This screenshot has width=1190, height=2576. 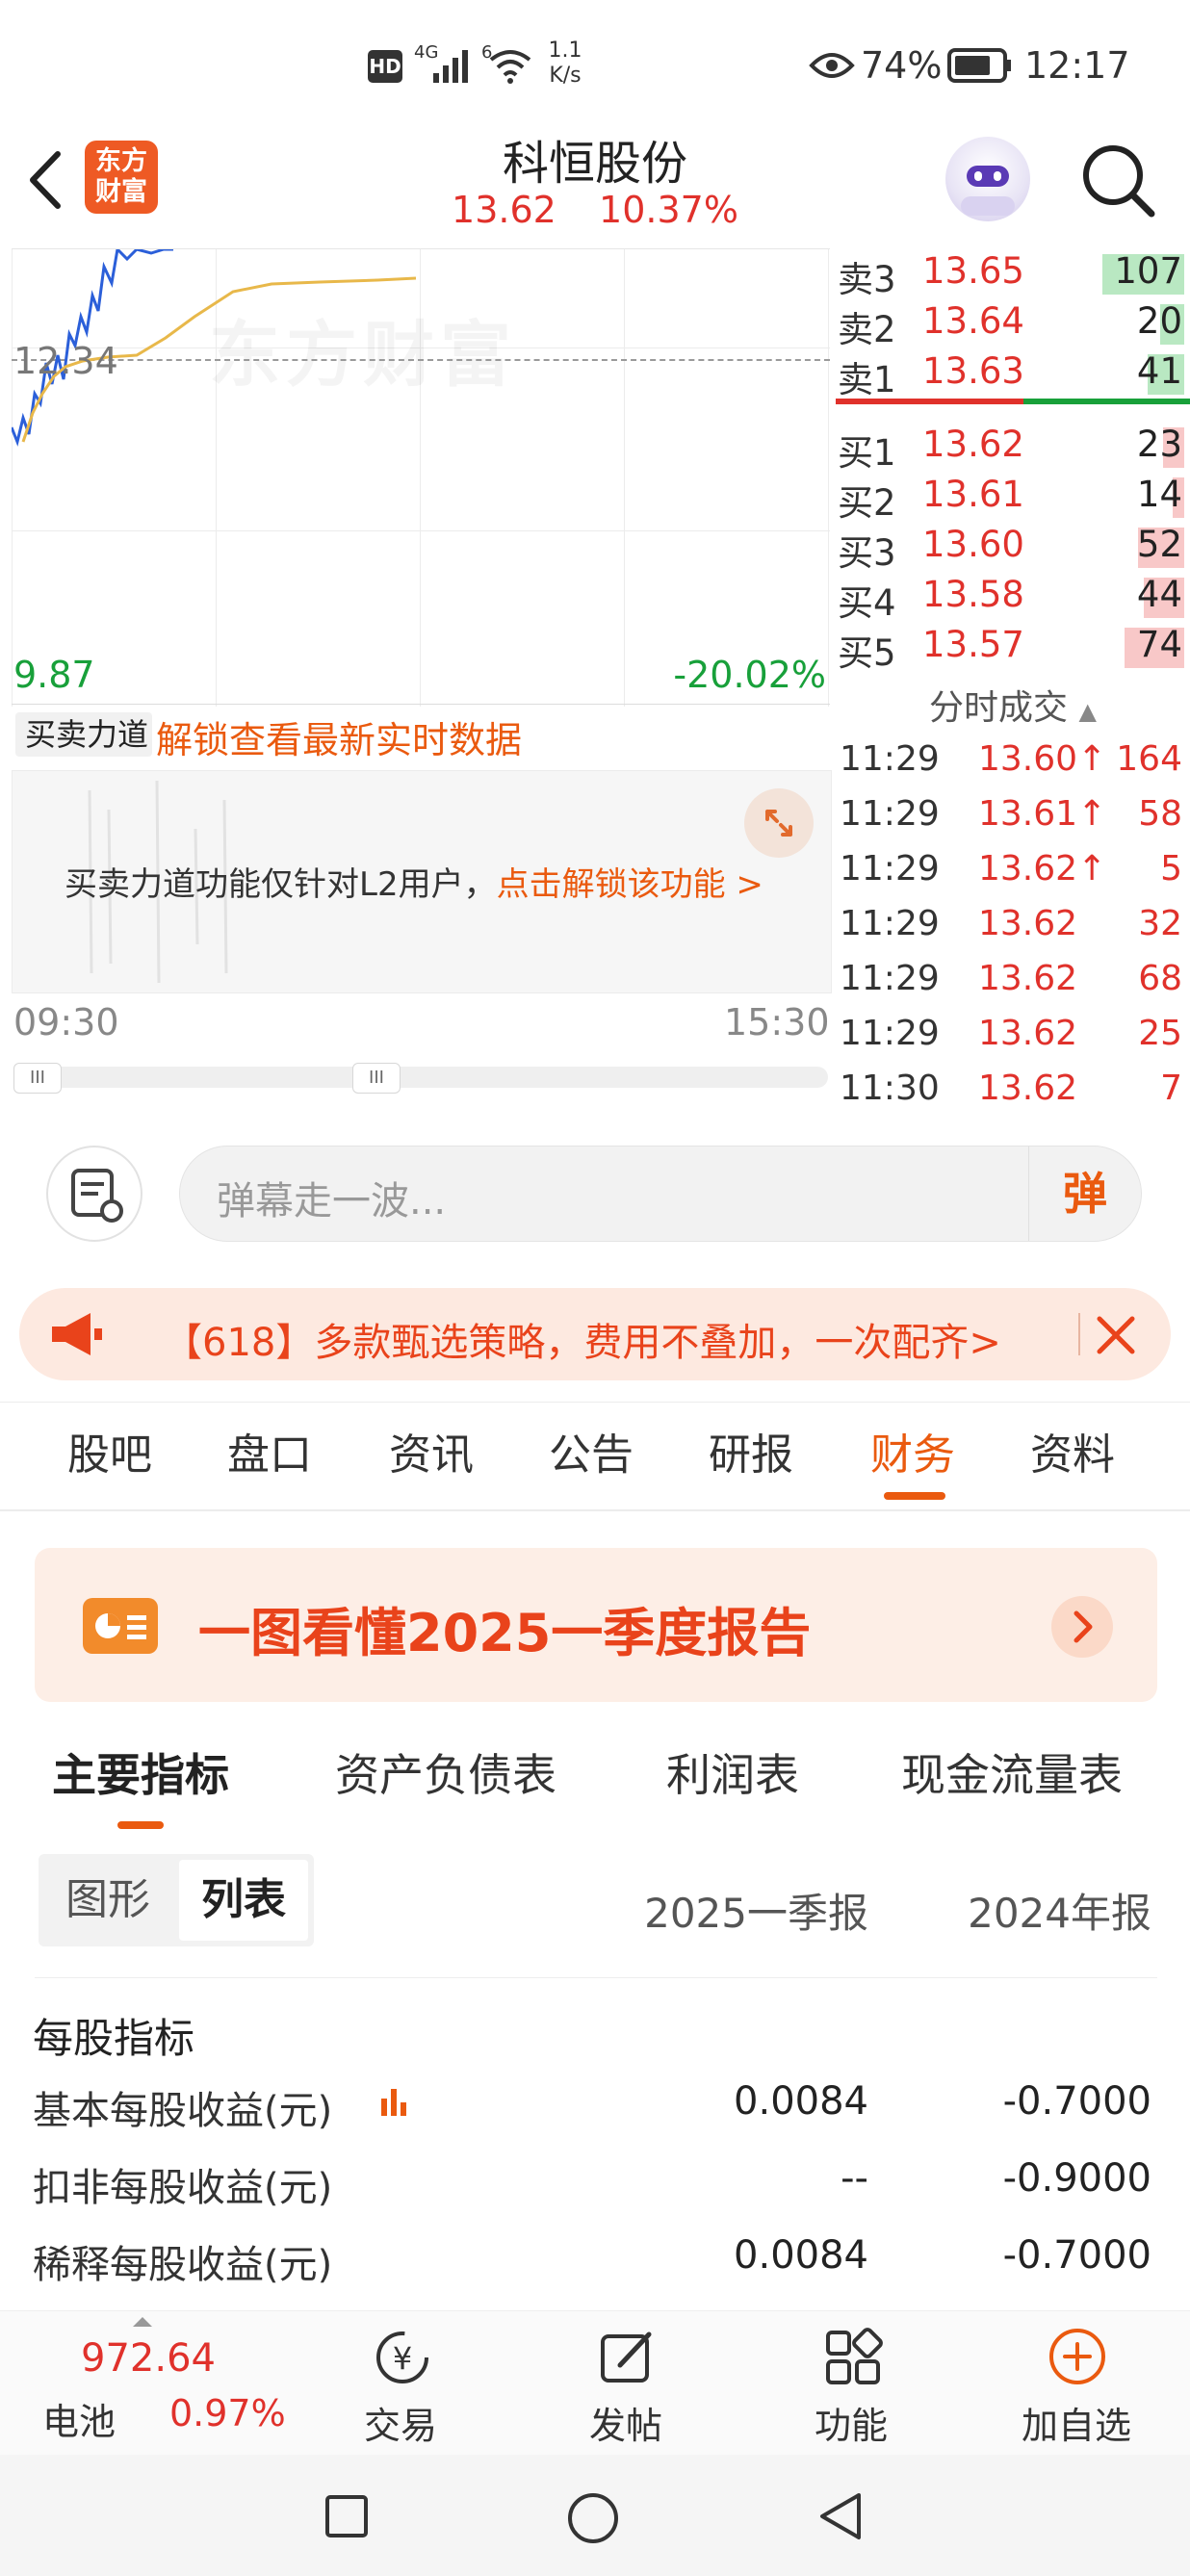 What do you see at coordinates (595, 188) in the screenshot?
I see `stock-header: 东方 财富 科恒股份 13.62 10.37%` at bounding box center [595, 188].